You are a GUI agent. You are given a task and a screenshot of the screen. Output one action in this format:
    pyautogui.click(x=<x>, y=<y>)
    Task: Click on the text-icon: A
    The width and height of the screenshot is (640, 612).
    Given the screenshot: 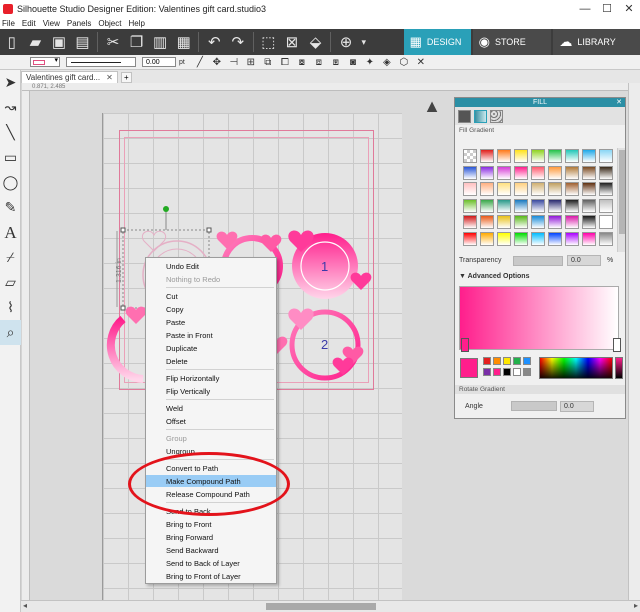 What is the action you would take?
    pyautogui.click(x=10, y=232)
    